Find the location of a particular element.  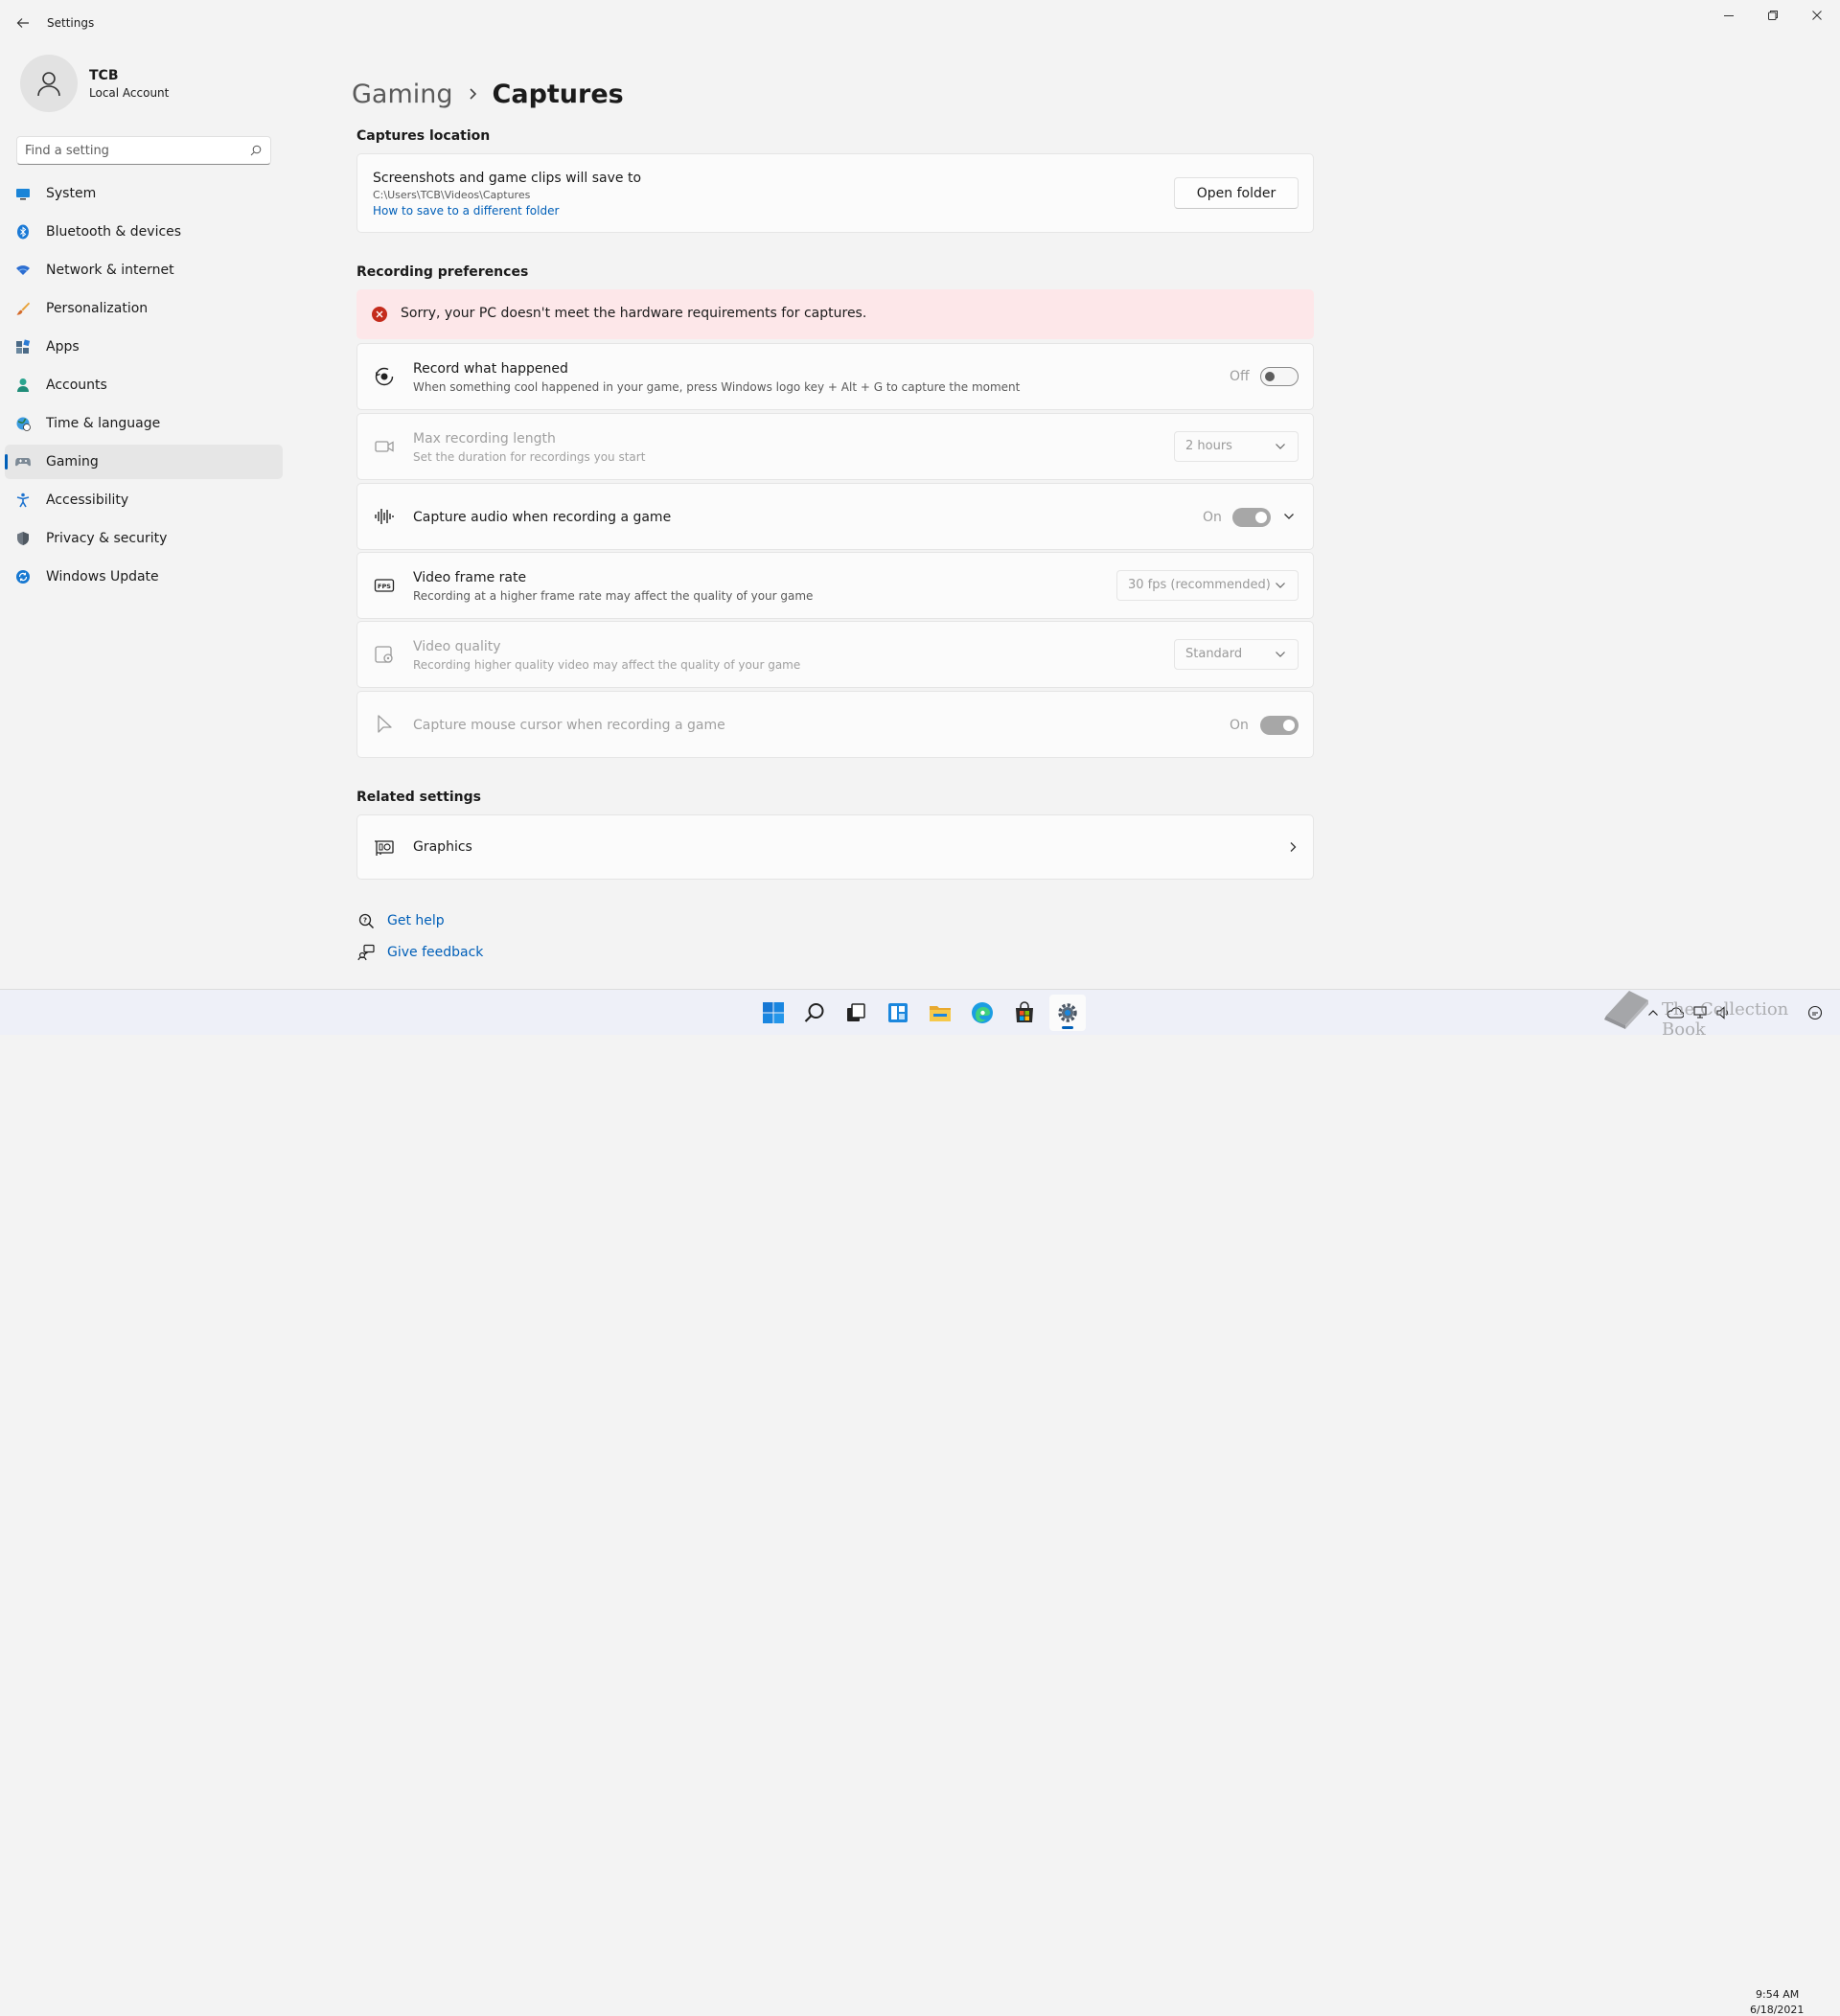

update-icon is located at coordinates (23, 576).